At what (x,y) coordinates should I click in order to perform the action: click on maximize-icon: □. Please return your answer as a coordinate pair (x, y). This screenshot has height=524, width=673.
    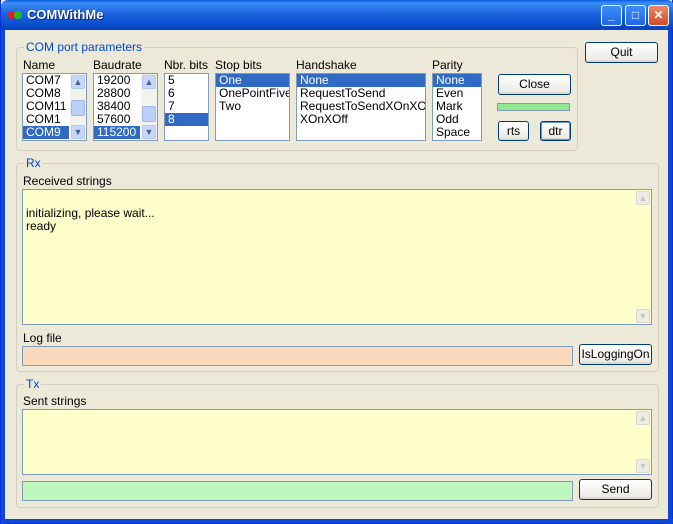
    Looking at the image, I should click on (635, 15).